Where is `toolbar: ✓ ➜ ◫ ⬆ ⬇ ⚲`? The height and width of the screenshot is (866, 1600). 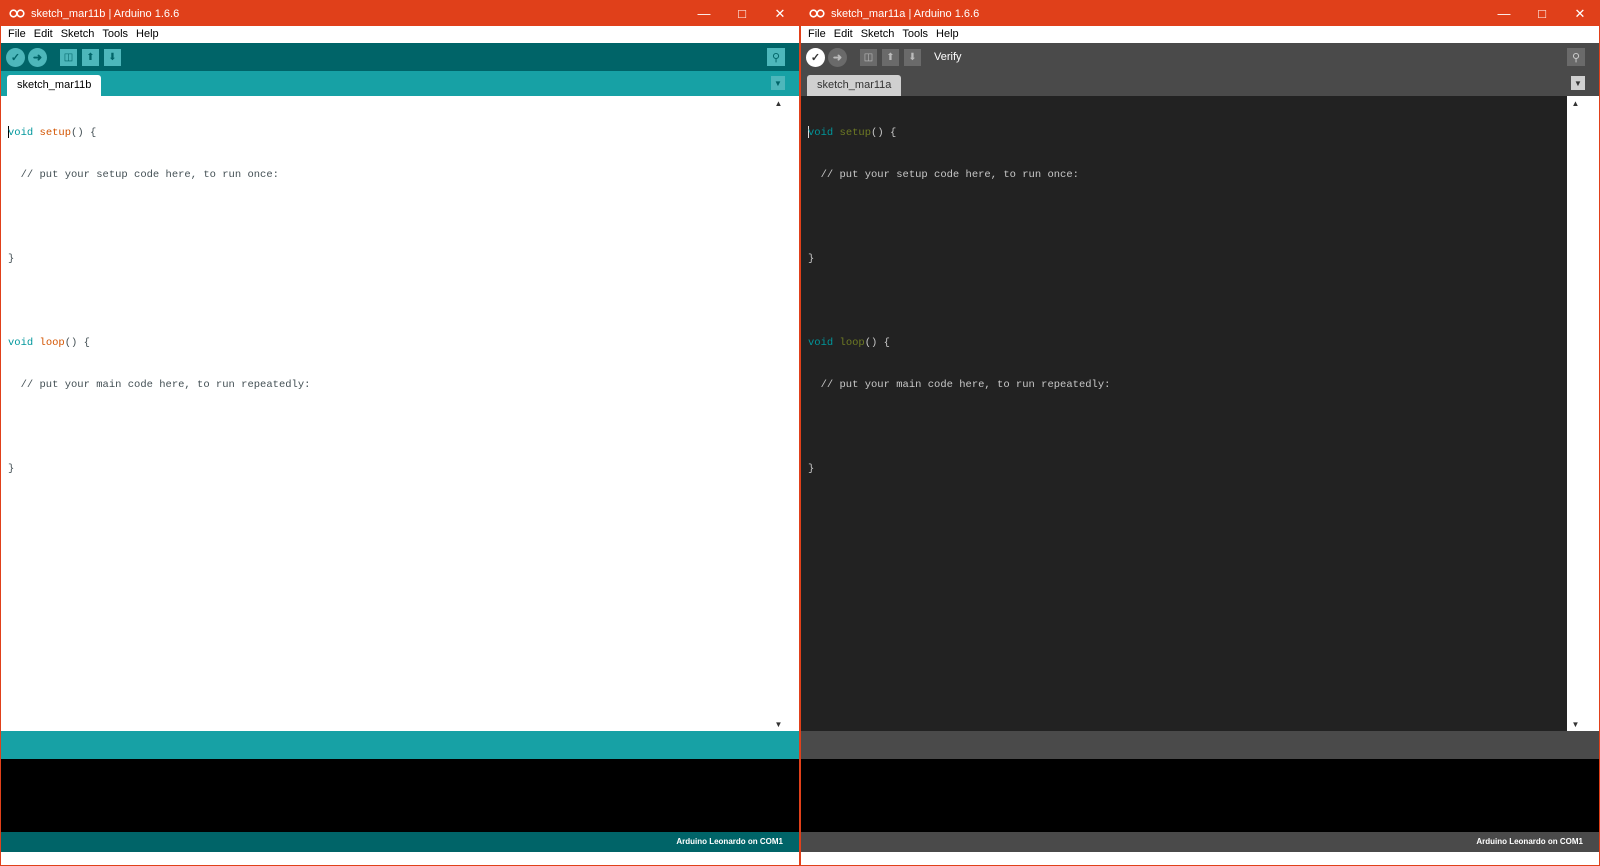 toolbar: ✓ ➜ ◫ ⬆ ⬇ ⚲ is located at coordinates (400, 57).